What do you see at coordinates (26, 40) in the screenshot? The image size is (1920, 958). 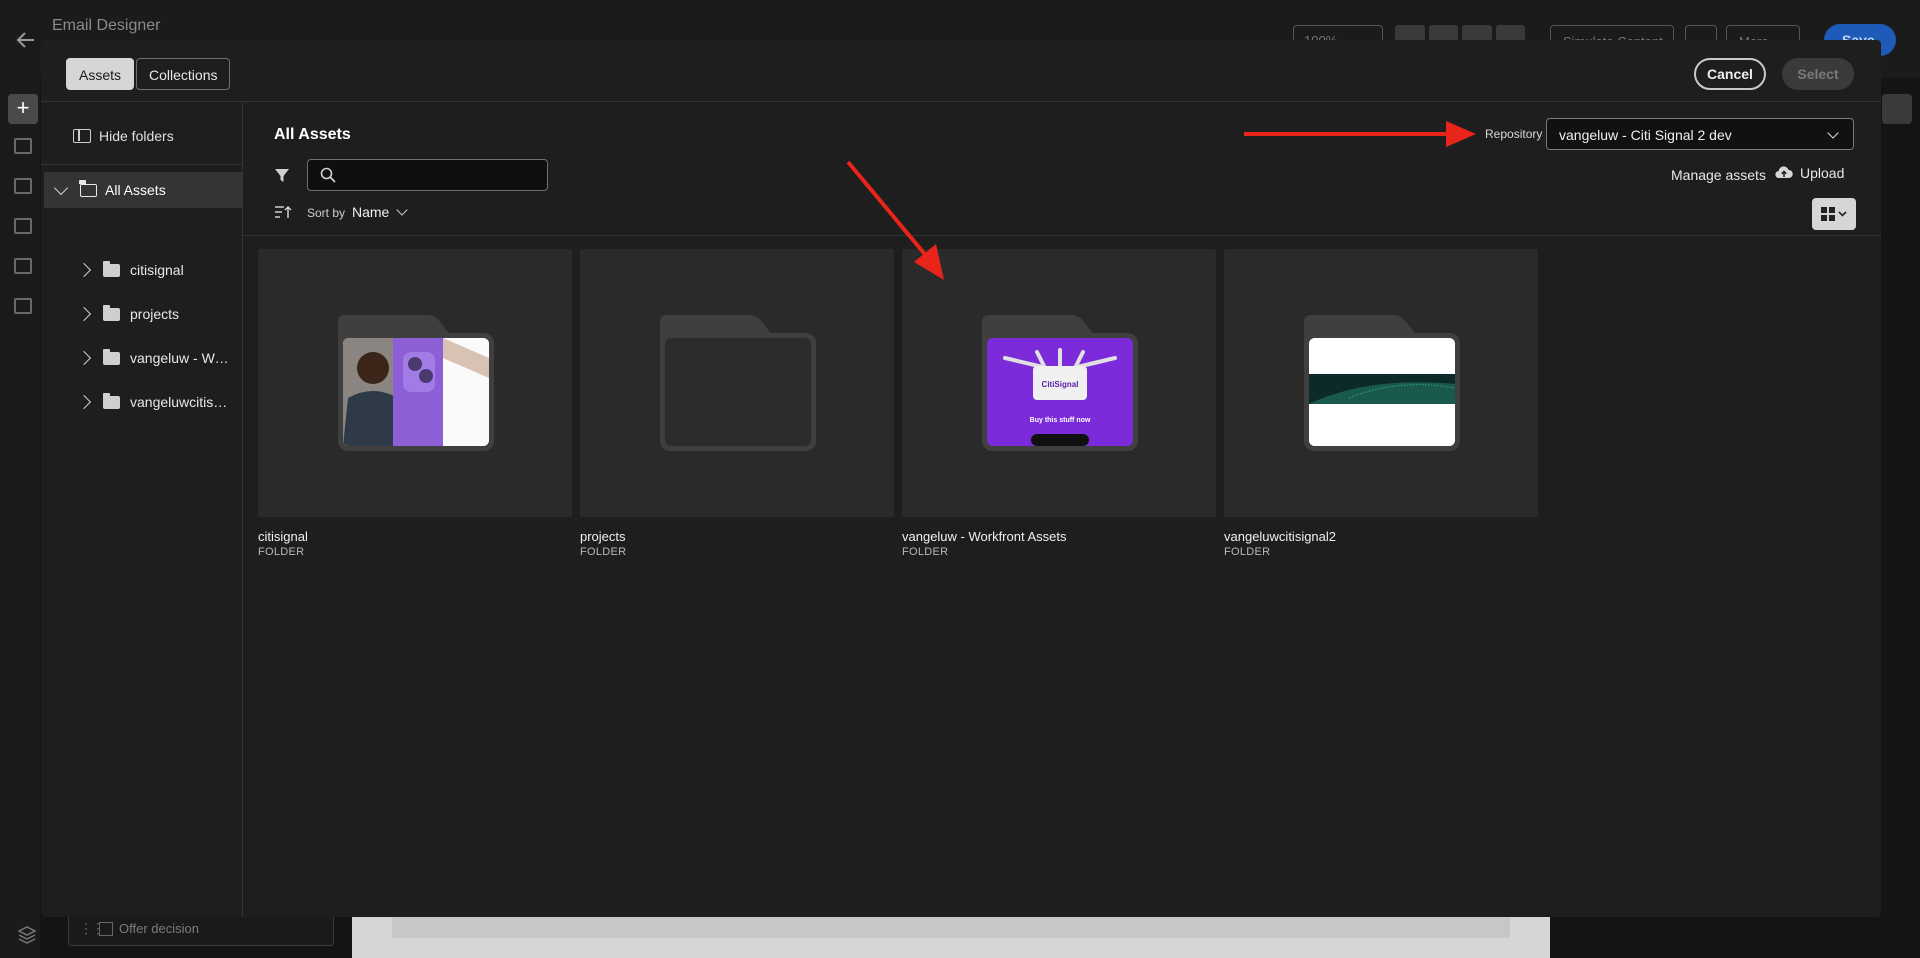 I see `back-arrow-icon` at bounding box center [26, 40].